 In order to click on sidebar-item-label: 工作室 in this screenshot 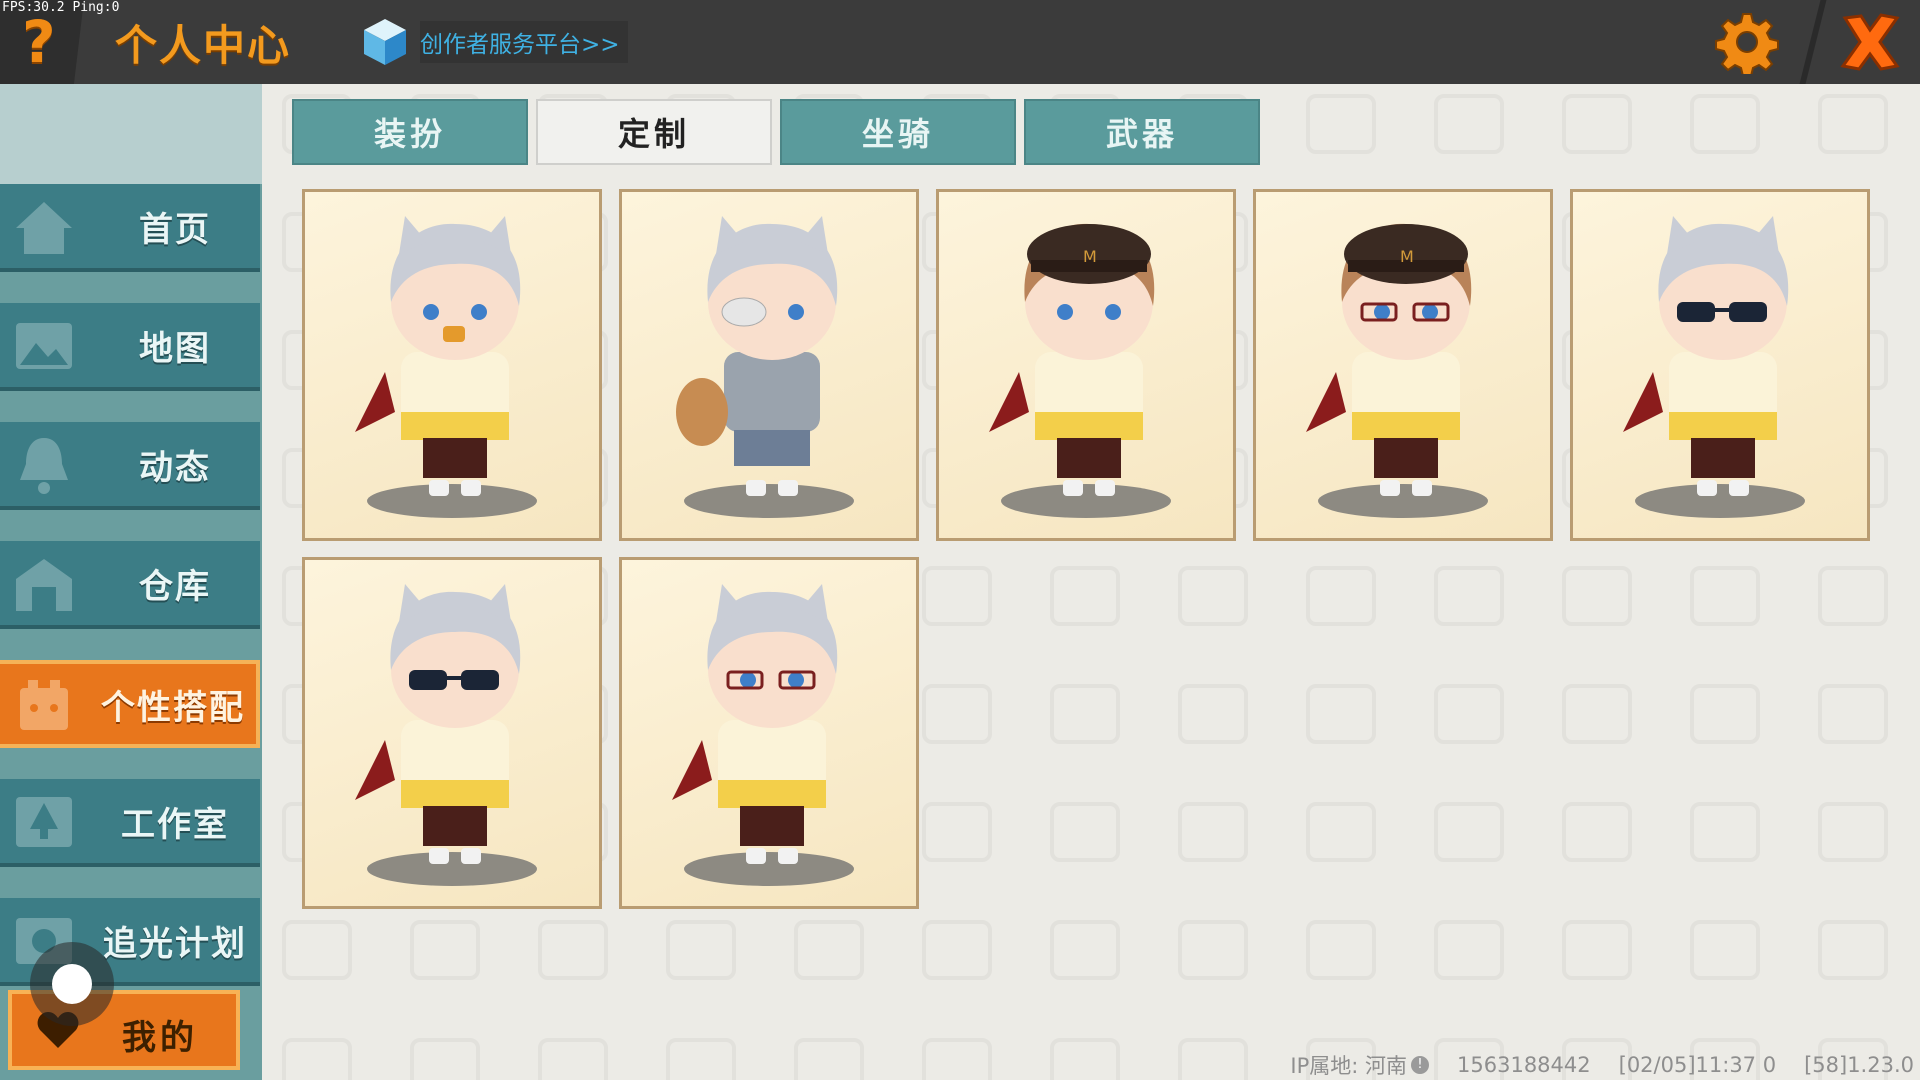, I will do `click(175, 824)`.